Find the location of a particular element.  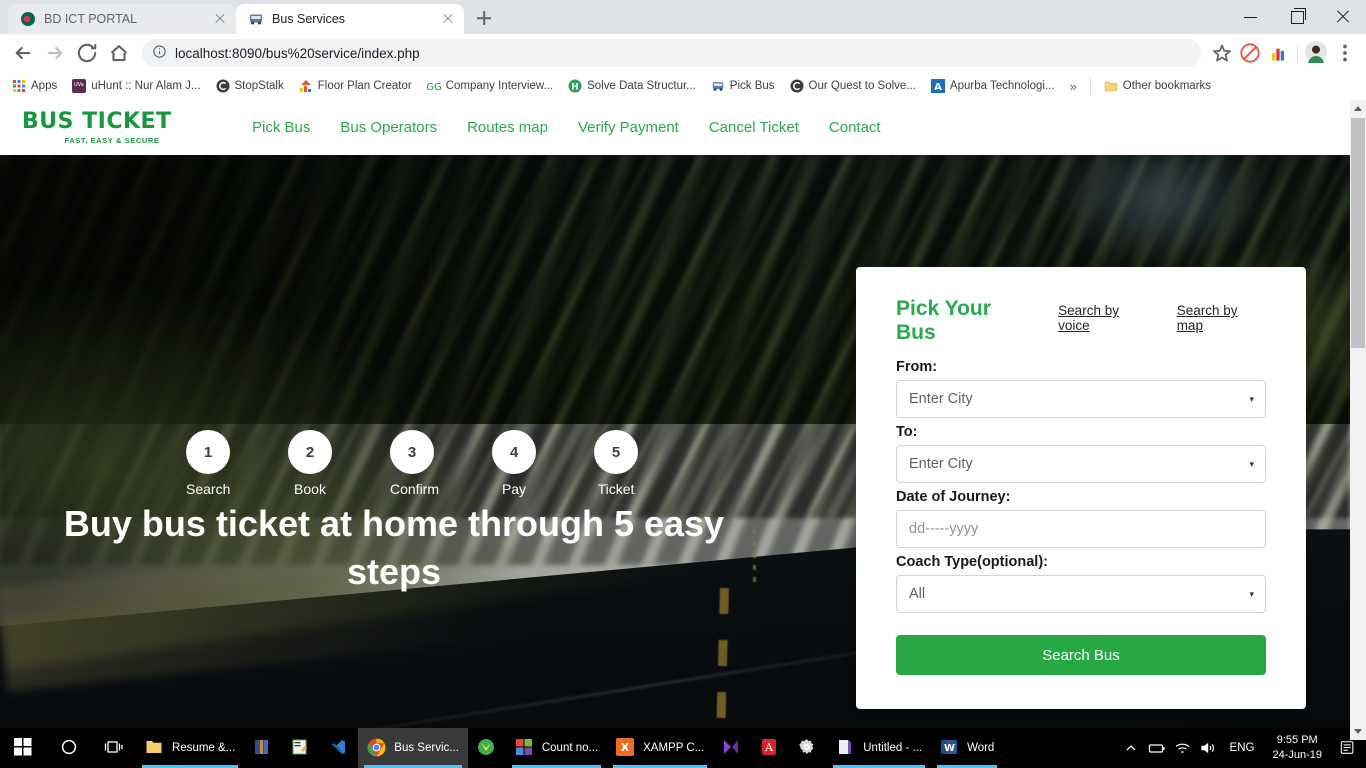

svg-text: W is located at coordinates (949, 748).